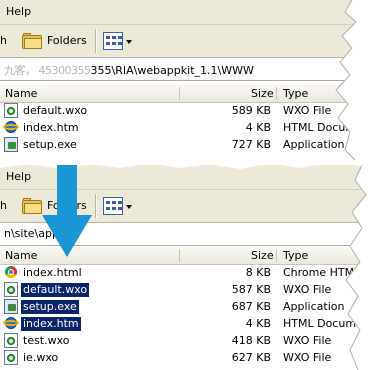 The image size is (392, 370). I want to click on torn-edge-right-top, so click(364, 80).